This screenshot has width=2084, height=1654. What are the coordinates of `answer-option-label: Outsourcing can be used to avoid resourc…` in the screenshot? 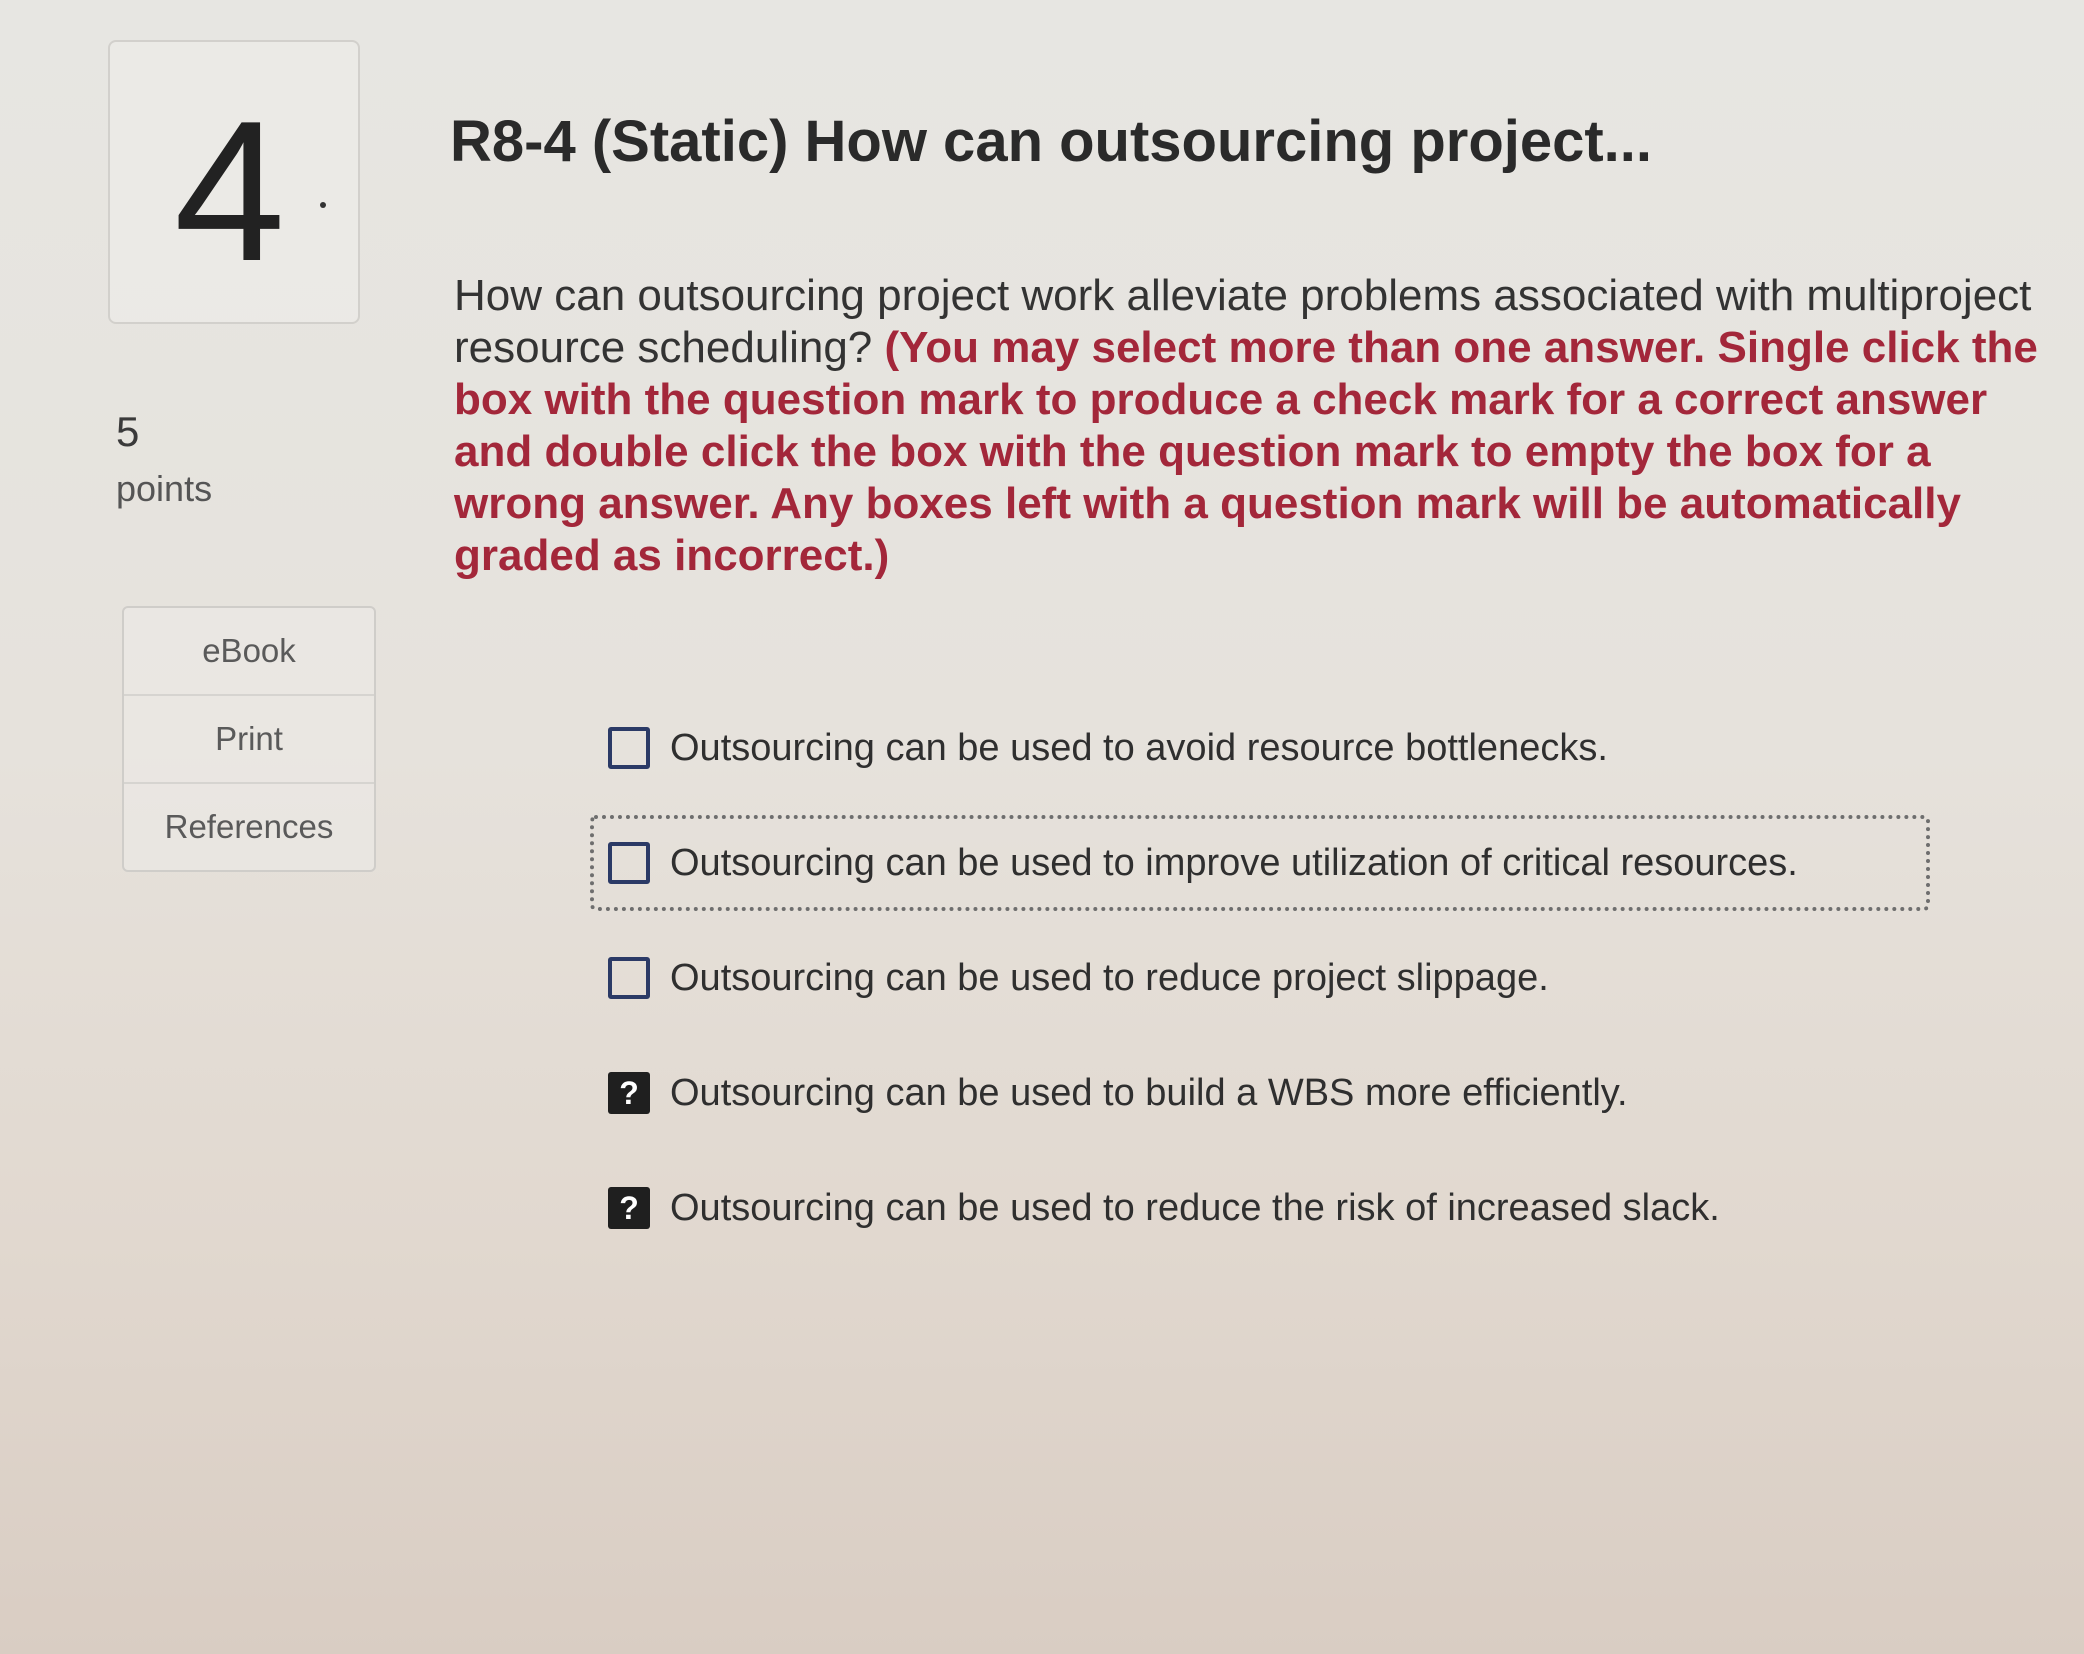 It's located at (1139, 747).